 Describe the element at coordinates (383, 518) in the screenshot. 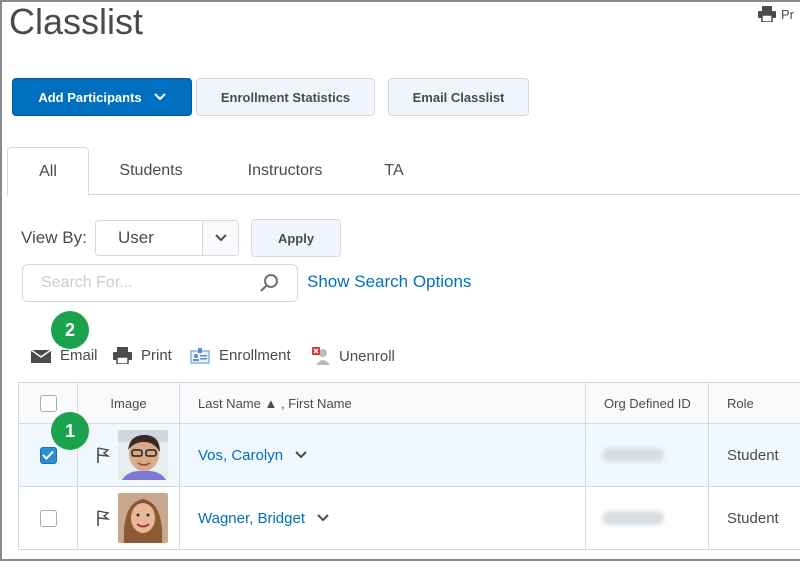

I see `row-name-cell: Wagner, Bridget` at that location.